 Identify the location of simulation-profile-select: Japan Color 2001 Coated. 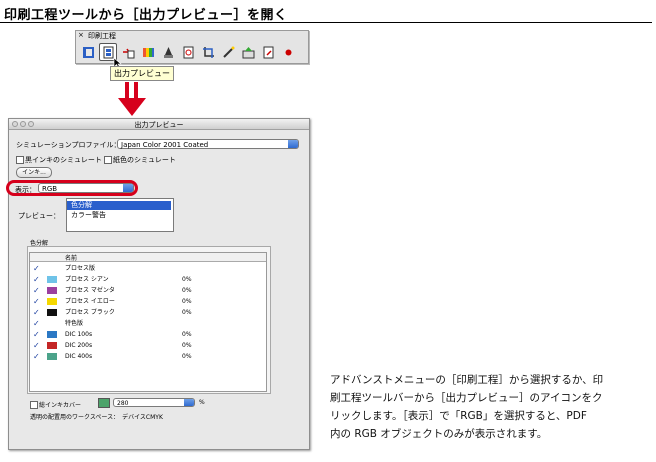
(208, 144).